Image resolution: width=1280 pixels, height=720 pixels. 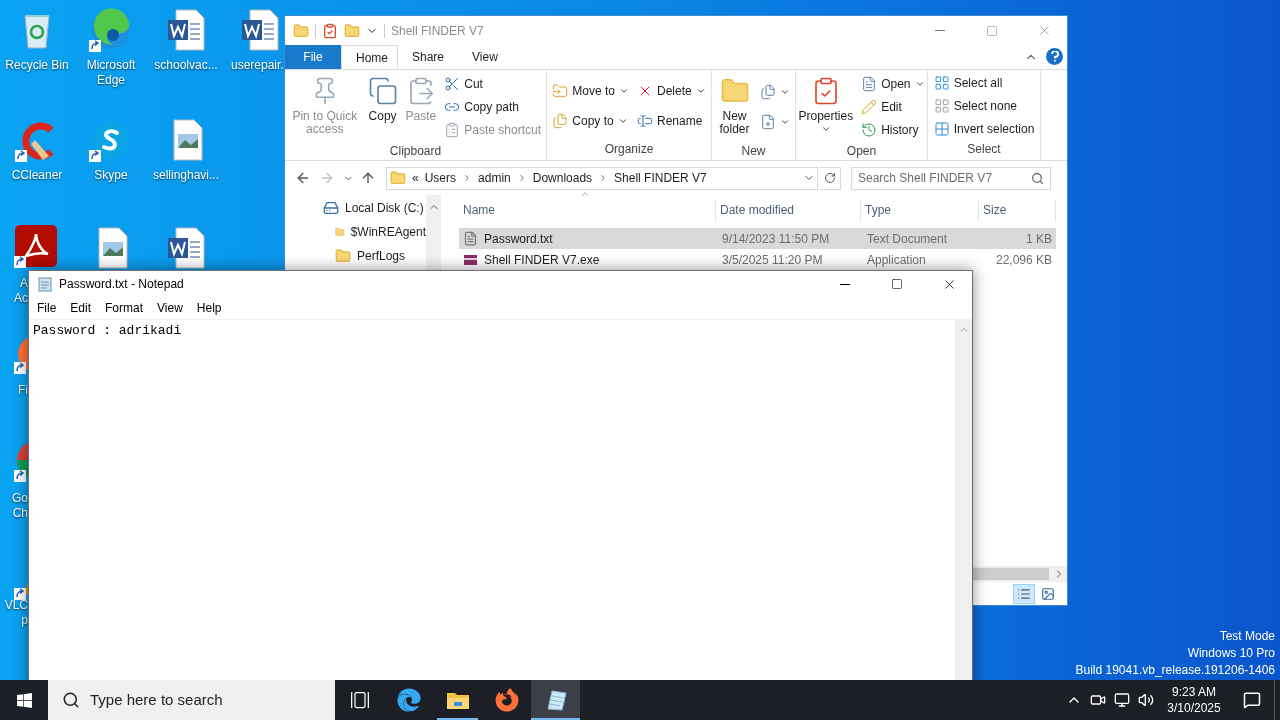 I want to click on taskbar-app-button, so click(x=555, y=700).